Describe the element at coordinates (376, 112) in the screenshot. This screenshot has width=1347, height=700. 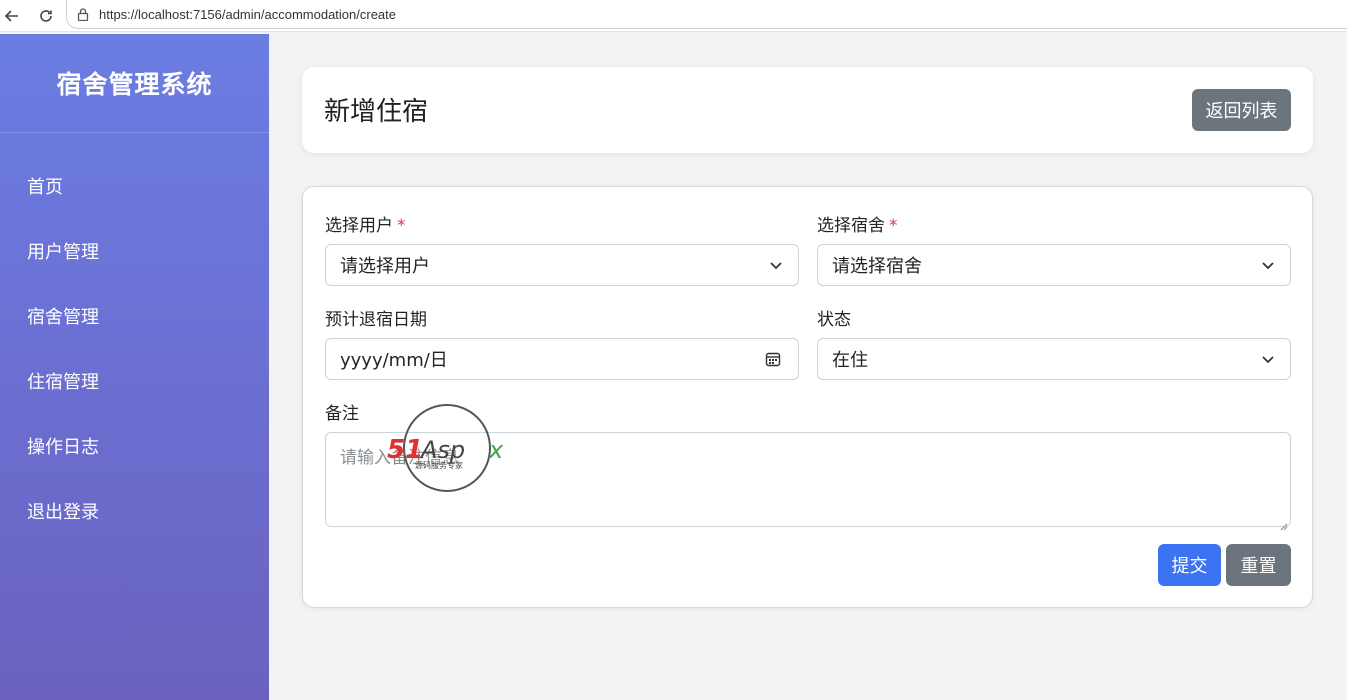
I see `page-title: 新增住宿` at that location.